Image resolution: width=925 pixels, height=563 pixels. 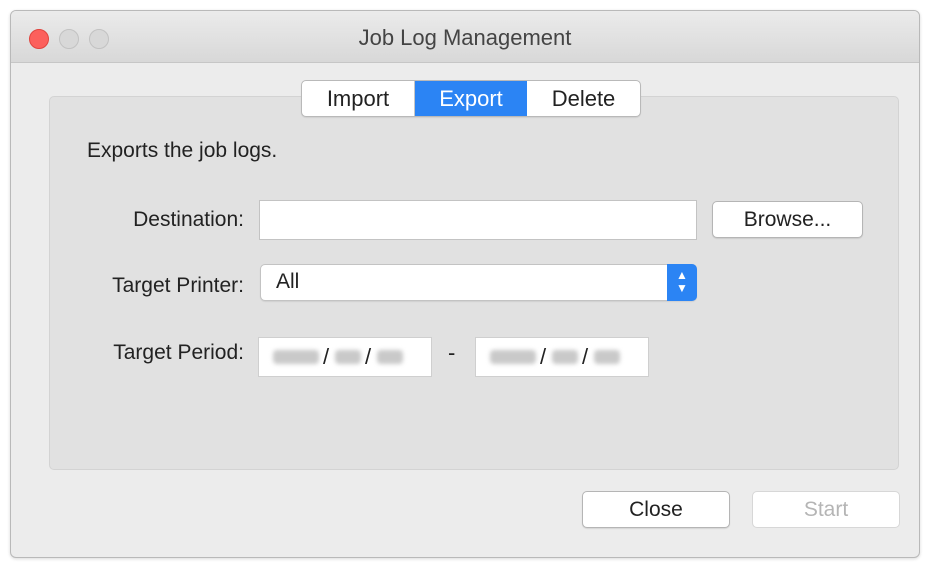 What do you see at coordinates (178, 352) in the screenshot?
I see `target-period-label: Target Period:` at bounding box center [178, 352].